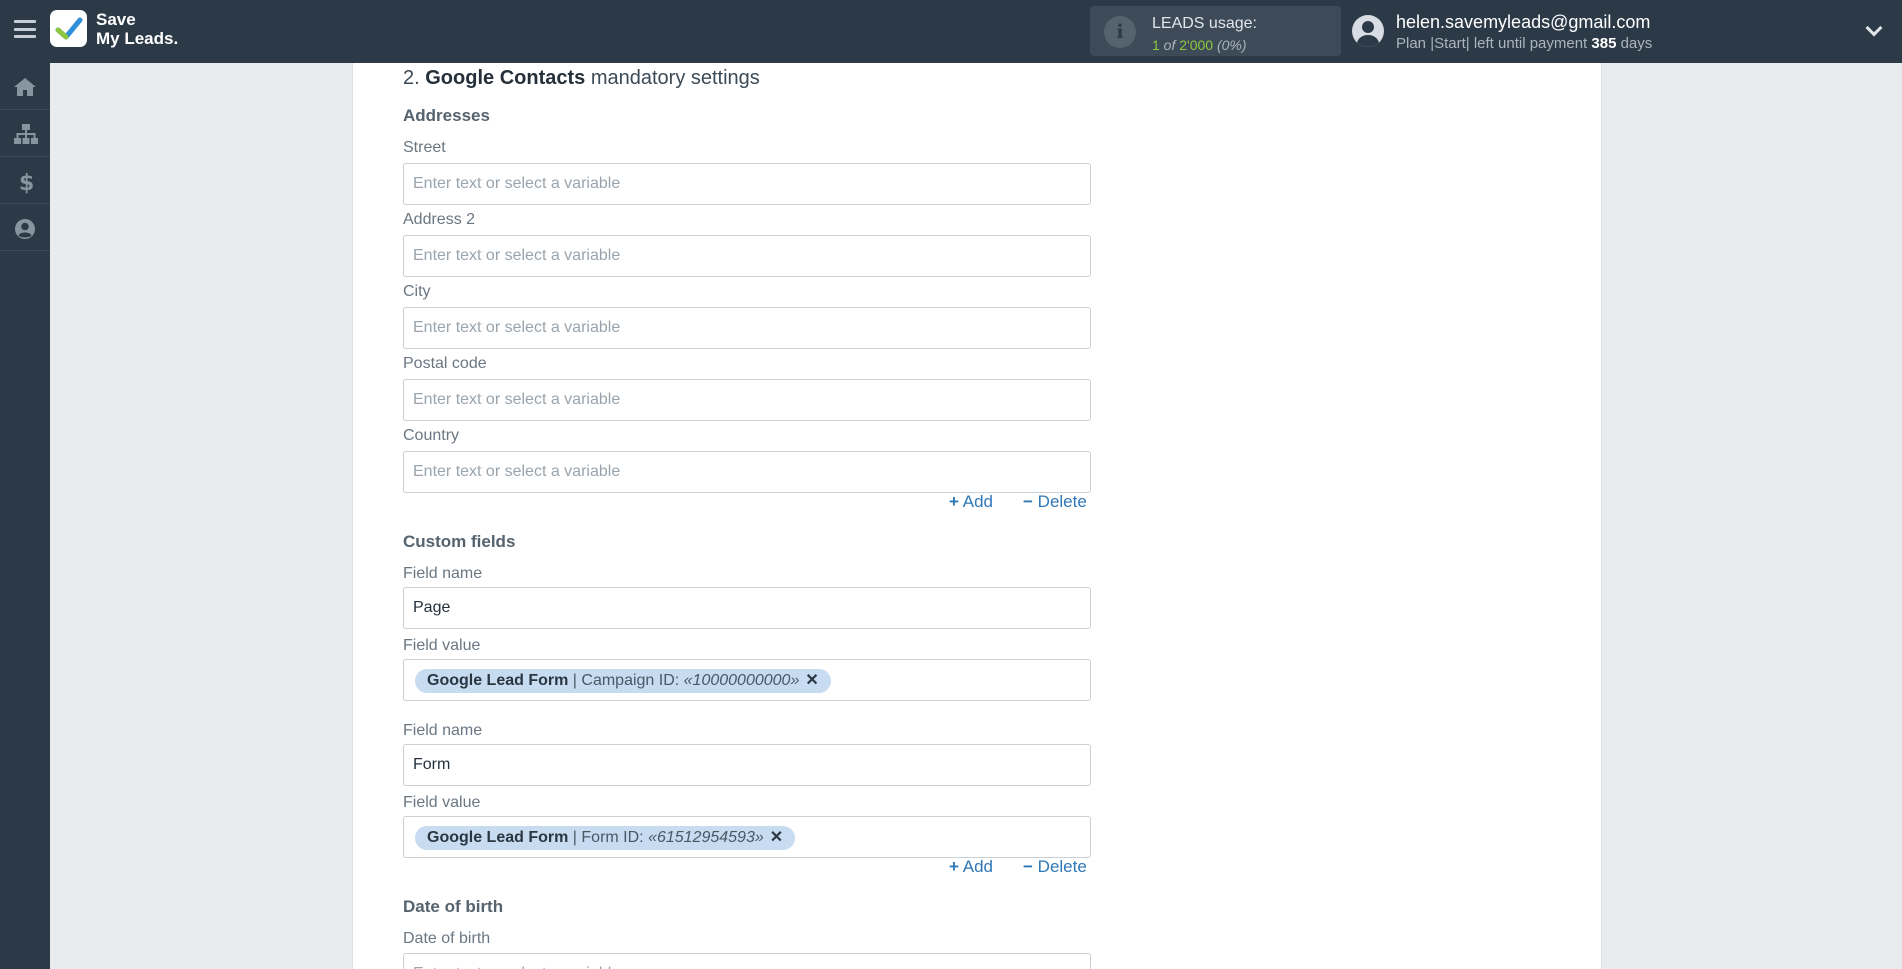 Image resolution: width=1902 pixels, height=969 pixels. Describe the element at coordinates (505, 78) in the screenshot. I see `section-service: Google Contacts` at that location.